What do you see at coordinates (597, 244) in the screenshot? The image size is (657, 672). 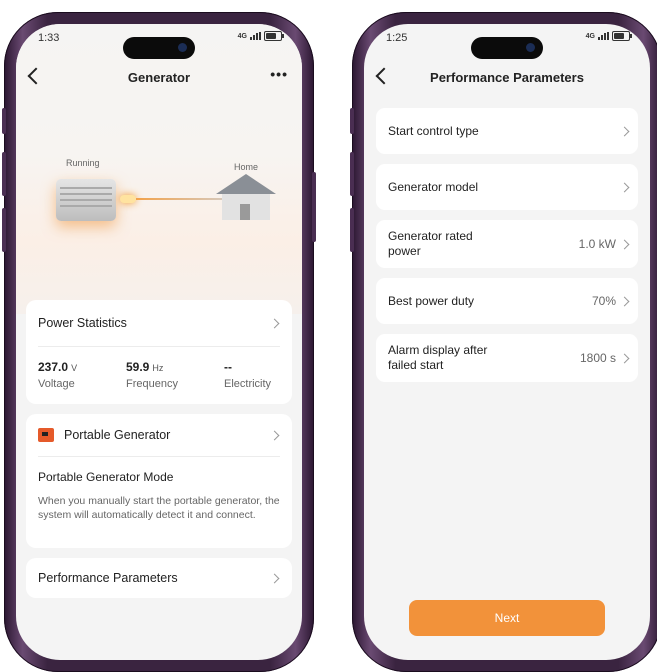 I see `param-value: 1.0 kW` at bounding box center [597, 244].